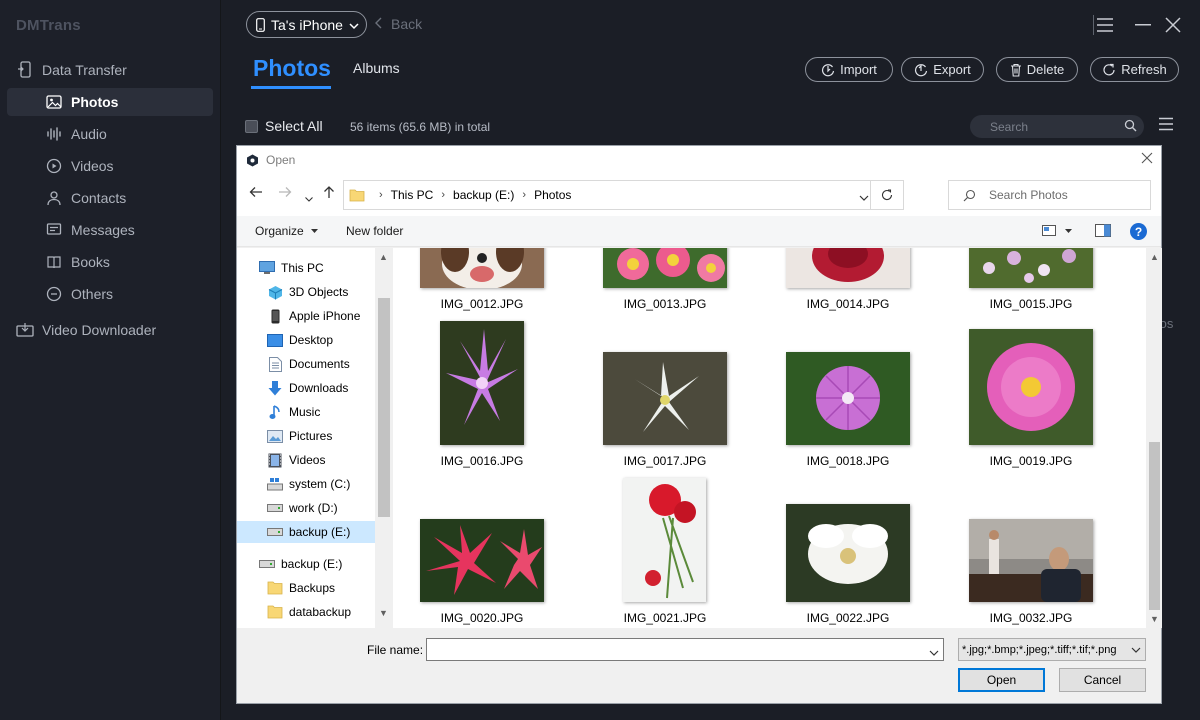 The image size is (1200, 720). I want to click on close-icon, so click(1173, 25).